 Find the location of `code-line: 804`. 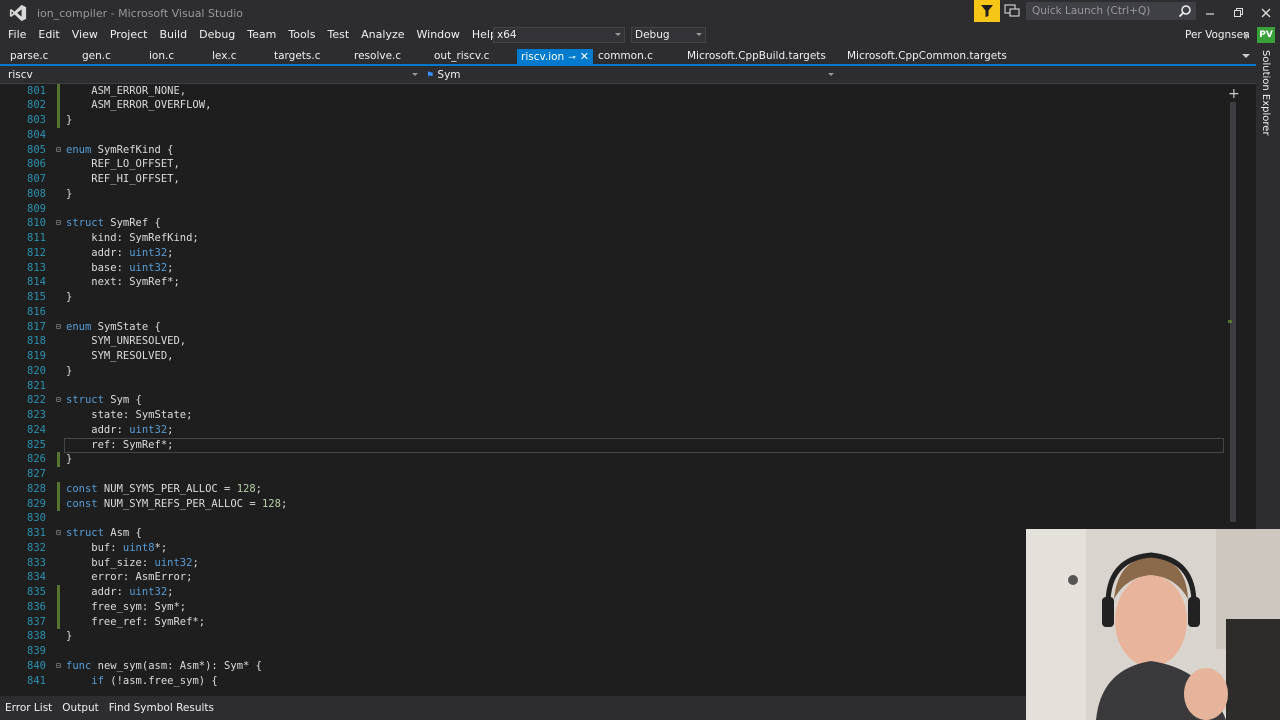

code-line: 804 is located at coordinates (615, 135).